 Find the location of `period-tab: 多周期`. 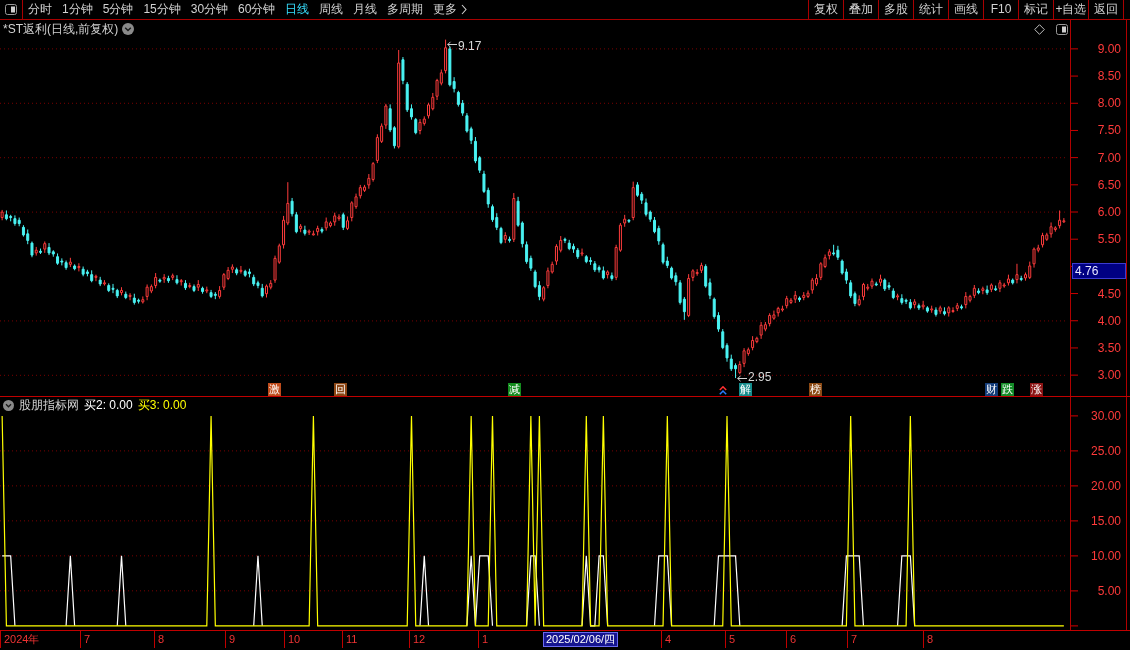

period-tab: 多周期 is located at coordinates (405, 9).